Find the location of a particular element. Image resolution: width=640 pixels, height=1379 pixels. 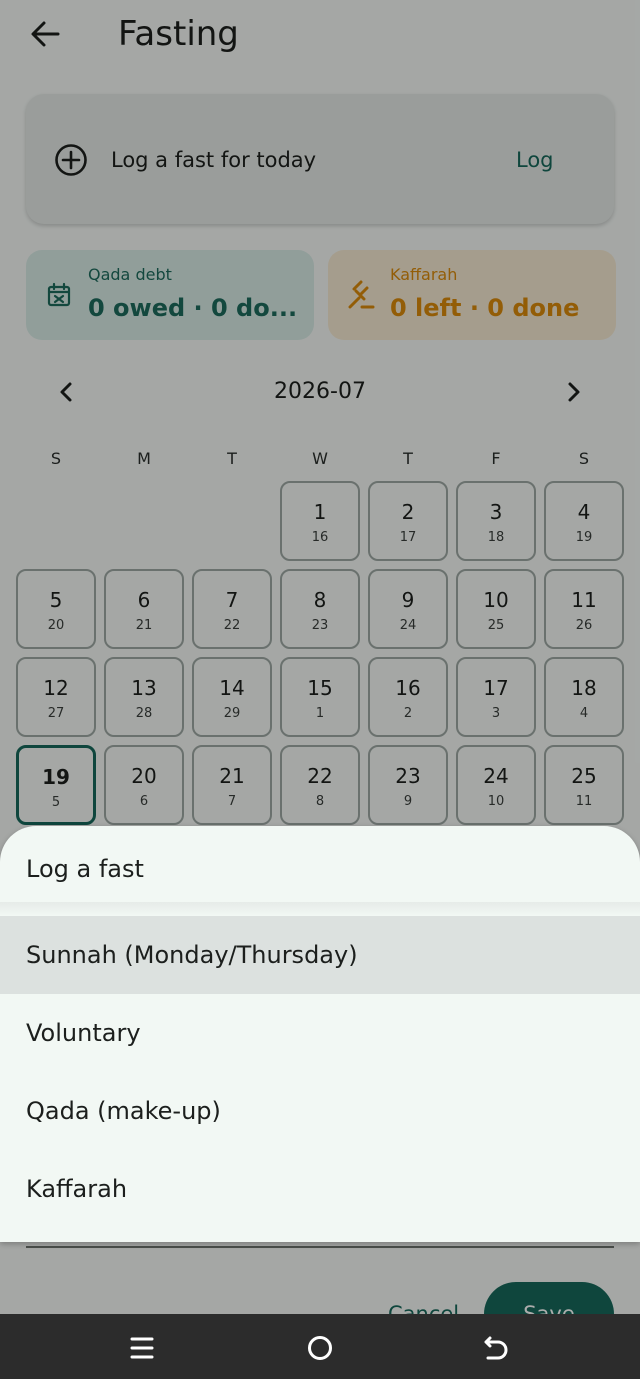

sheet-divider is located at coordinates (320, 909).